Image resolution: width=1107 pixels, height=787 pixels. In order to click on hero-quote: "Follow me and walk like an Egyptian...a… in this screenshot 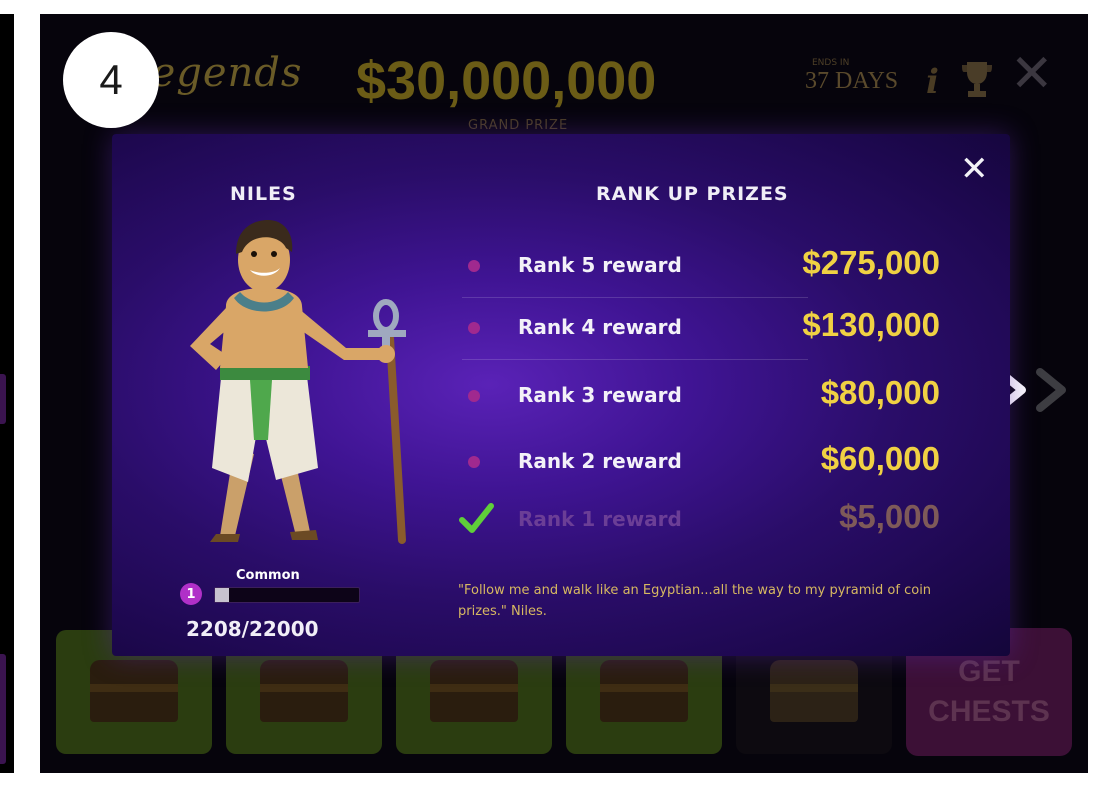, I will do `click(695, 601)`.